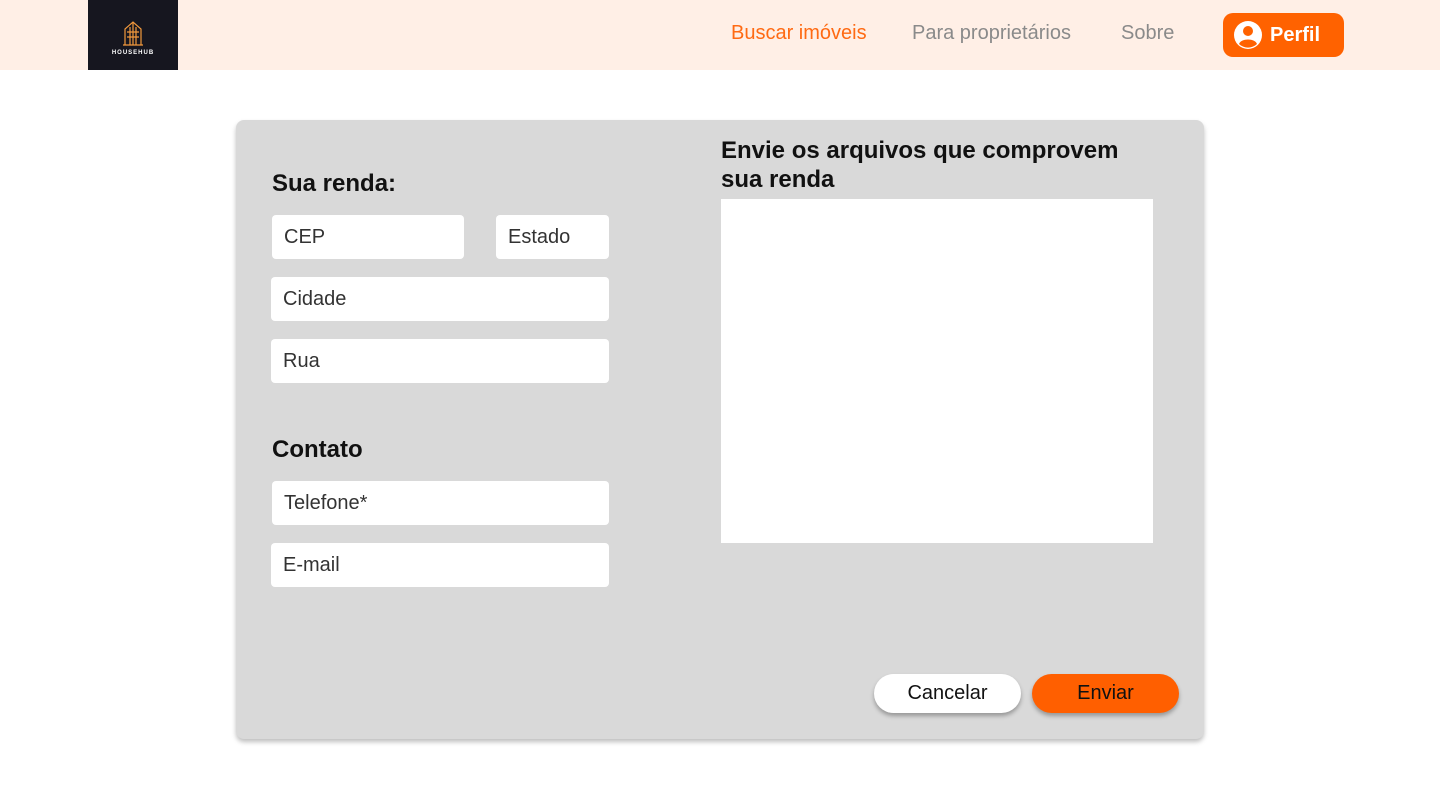 The width and height of the screenshot is (1440, 802). I want to click on profile-button: Perfil, so click(1283, 35).